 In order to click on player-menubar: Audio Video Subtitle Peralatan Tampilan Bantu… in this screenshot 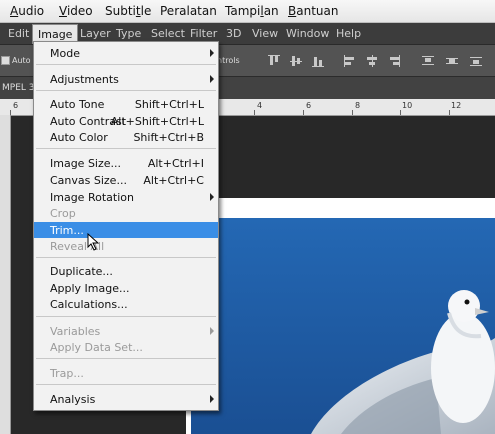, I will do `click(247, 11)`.